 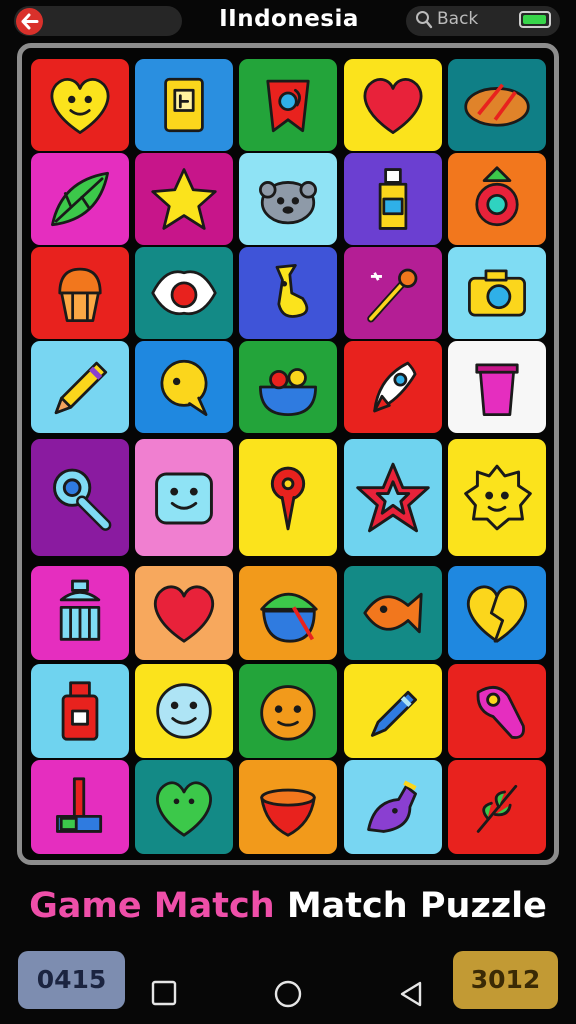 I want to click on battery-icon, so click(x=535, y=19).